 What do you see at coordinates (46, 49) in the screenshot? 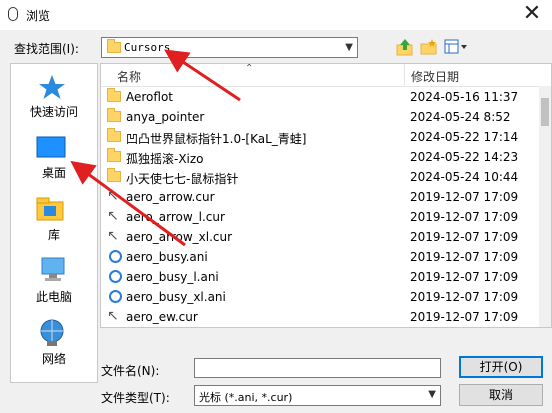
I see `look-in-label: 查找范围(I):` at bounding box center [46, 49].